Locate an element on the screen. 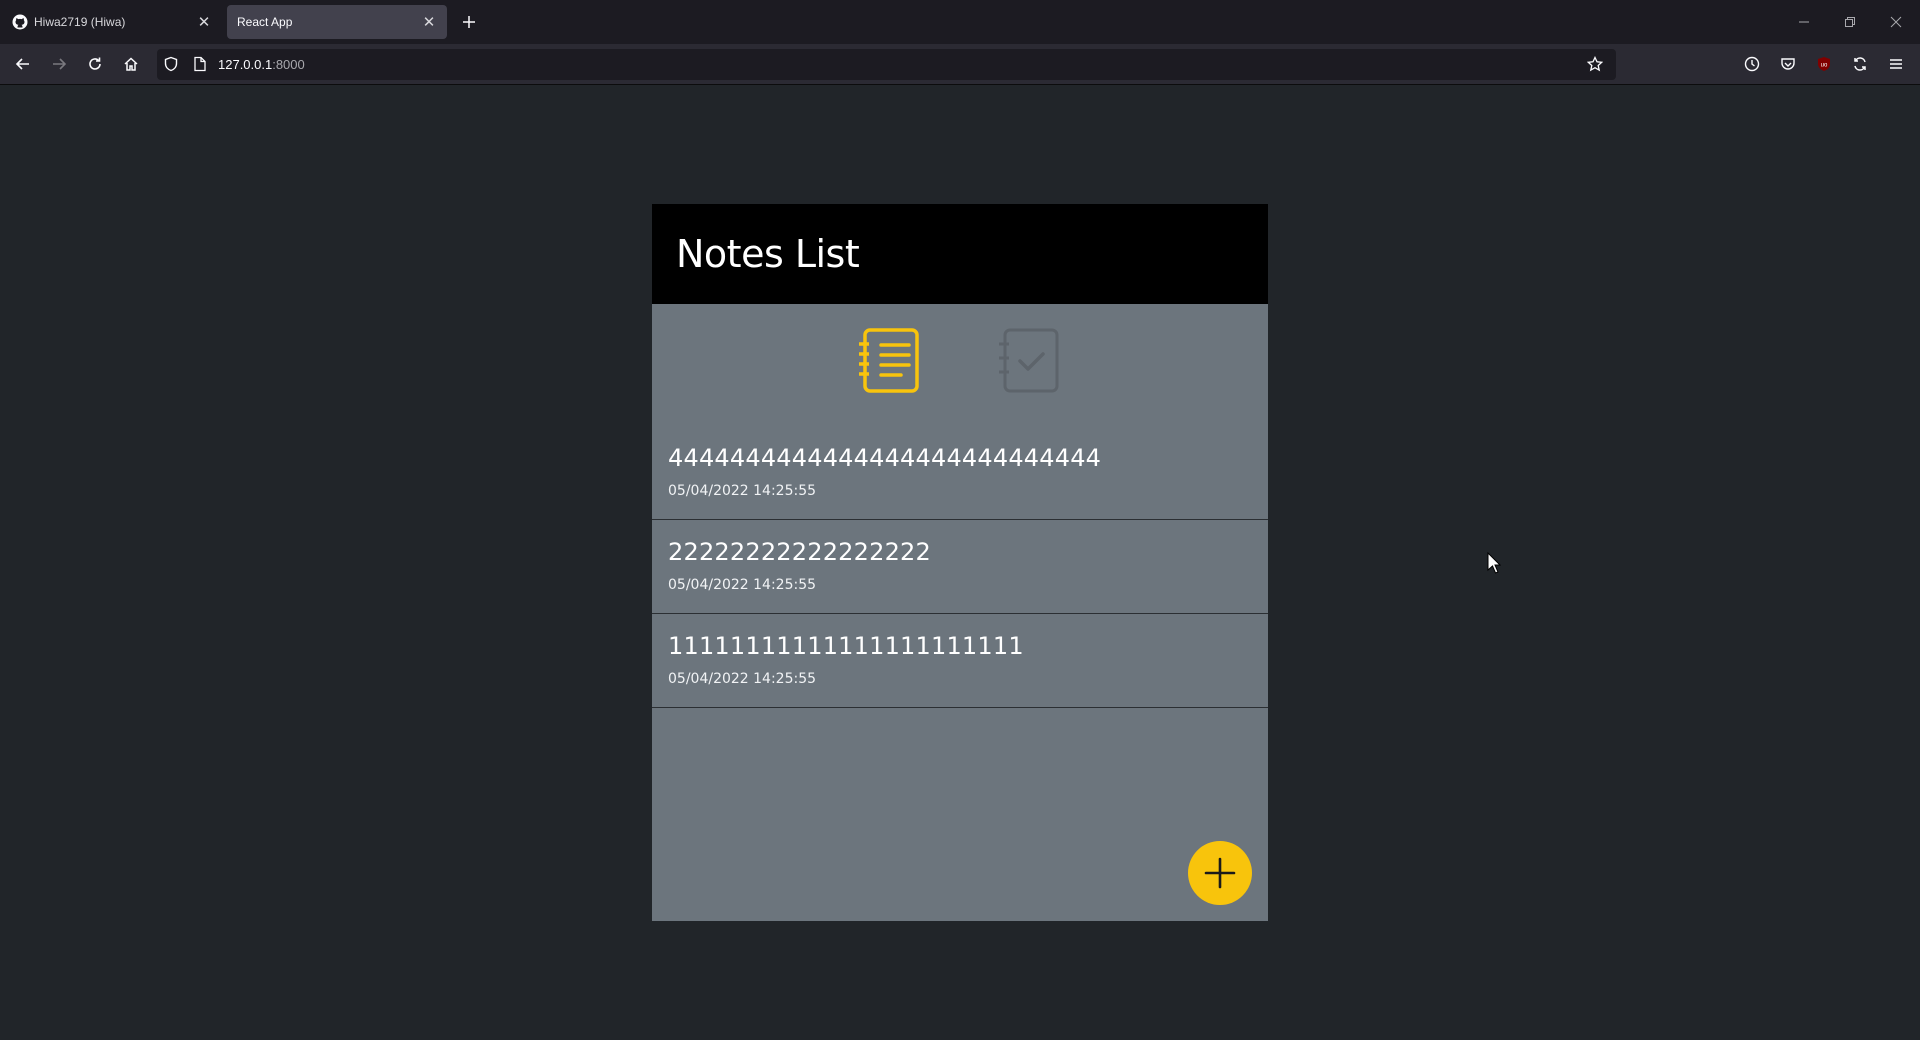  url-bar: 127.0.0.1:8000 is located at coordinates (886, 64).